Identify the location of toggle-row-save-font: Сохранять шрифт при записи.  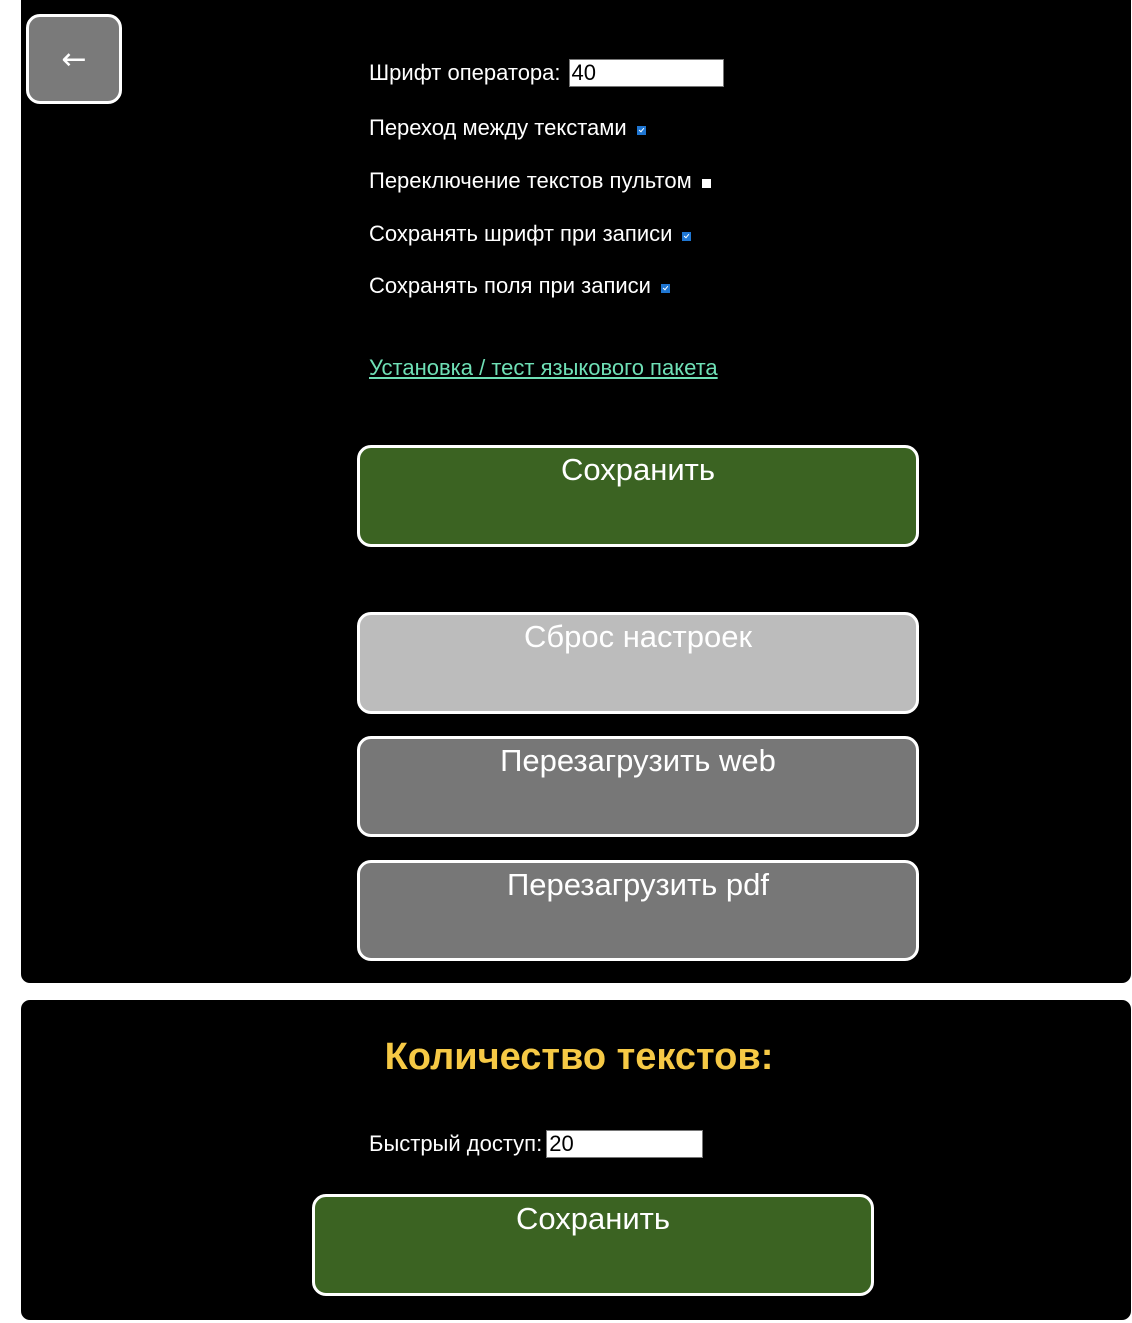
(530, 234).